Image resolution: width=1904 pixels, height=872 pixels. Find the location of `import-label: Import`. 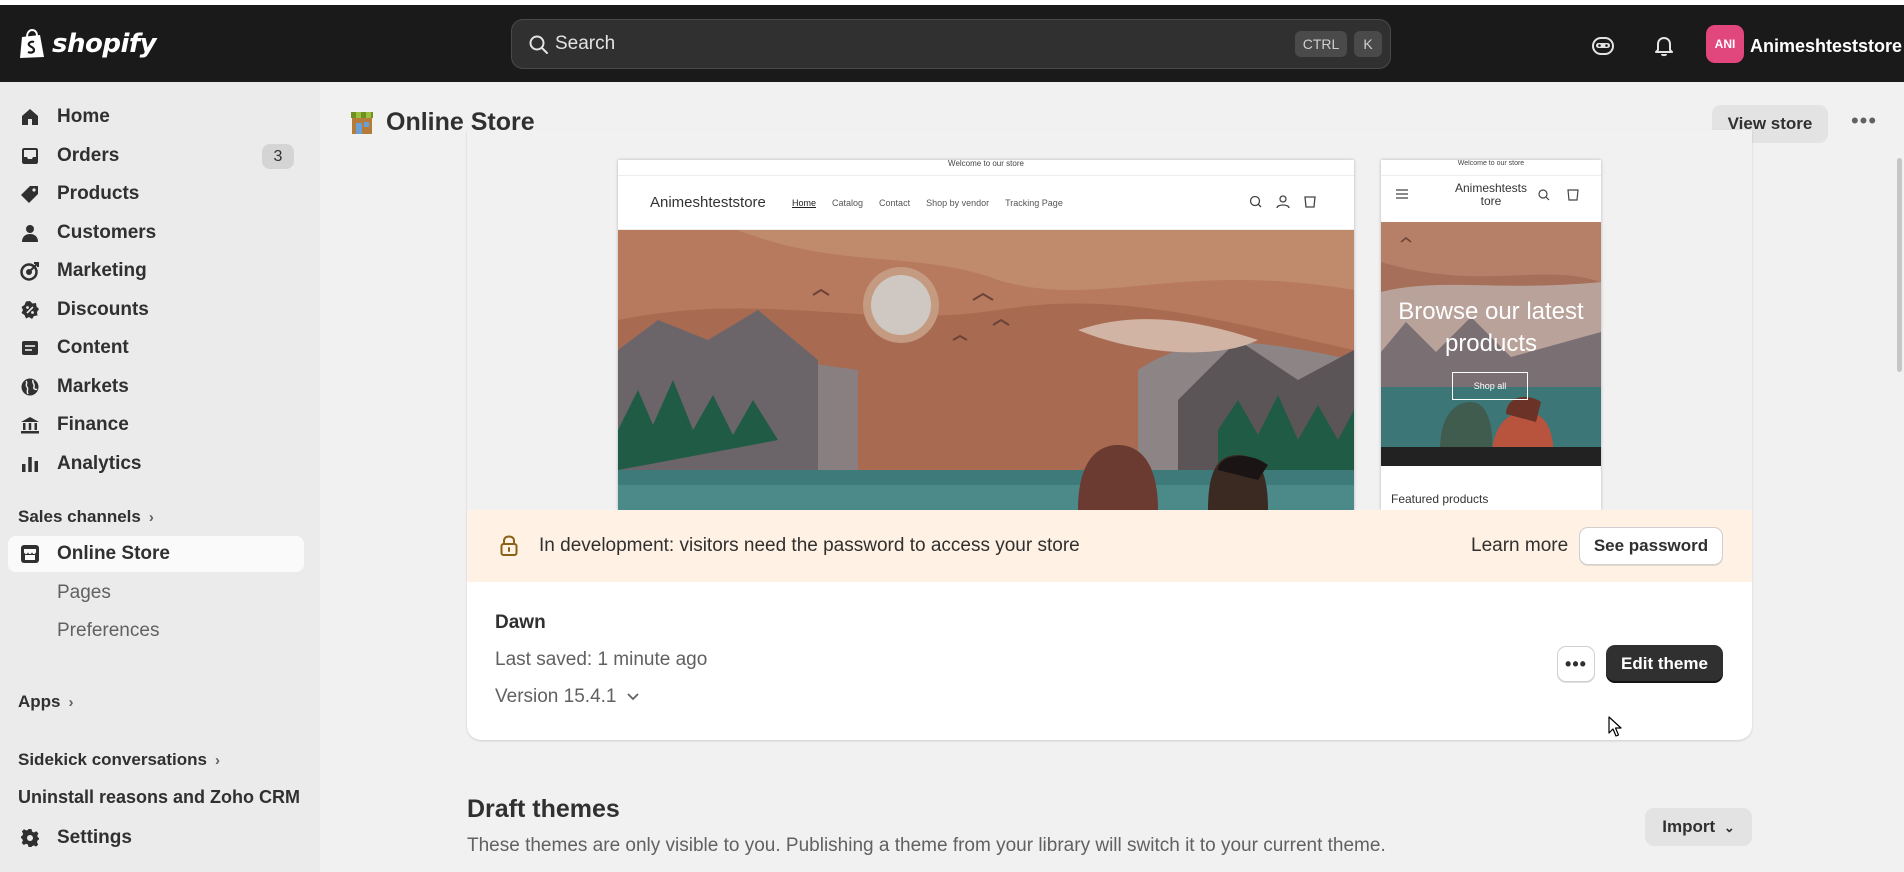

import-label: Import is located at coordinates (1689, 826).